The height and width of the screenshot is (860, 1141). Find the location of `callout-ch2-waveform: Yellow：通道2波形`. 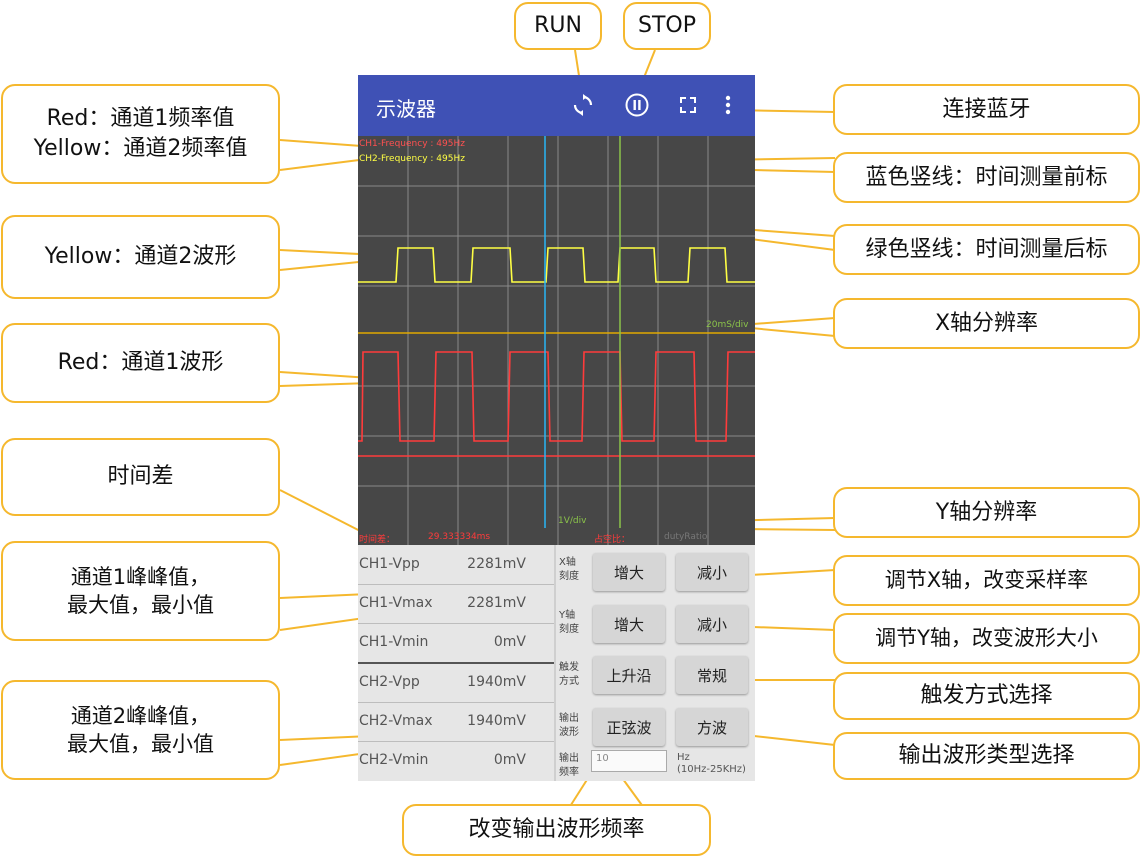

callout-ch2-waveform: Yellow：通道2波形 is located at coordinates (140, 257).